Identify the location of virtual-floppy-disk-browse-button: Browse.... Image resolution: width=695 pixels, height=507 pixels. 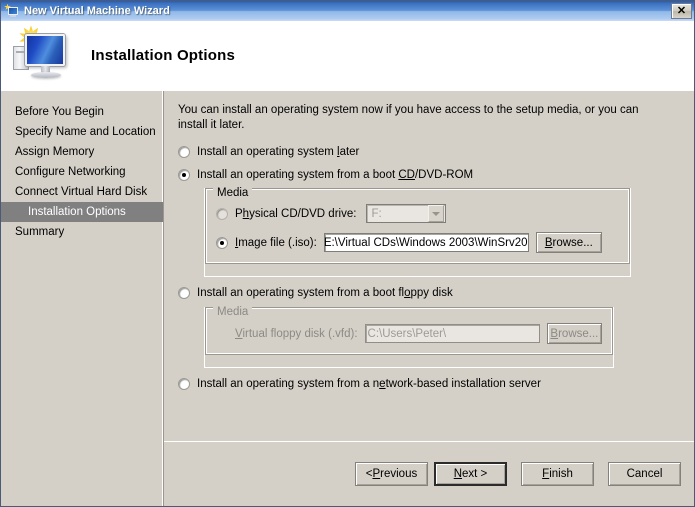
(574, 333).